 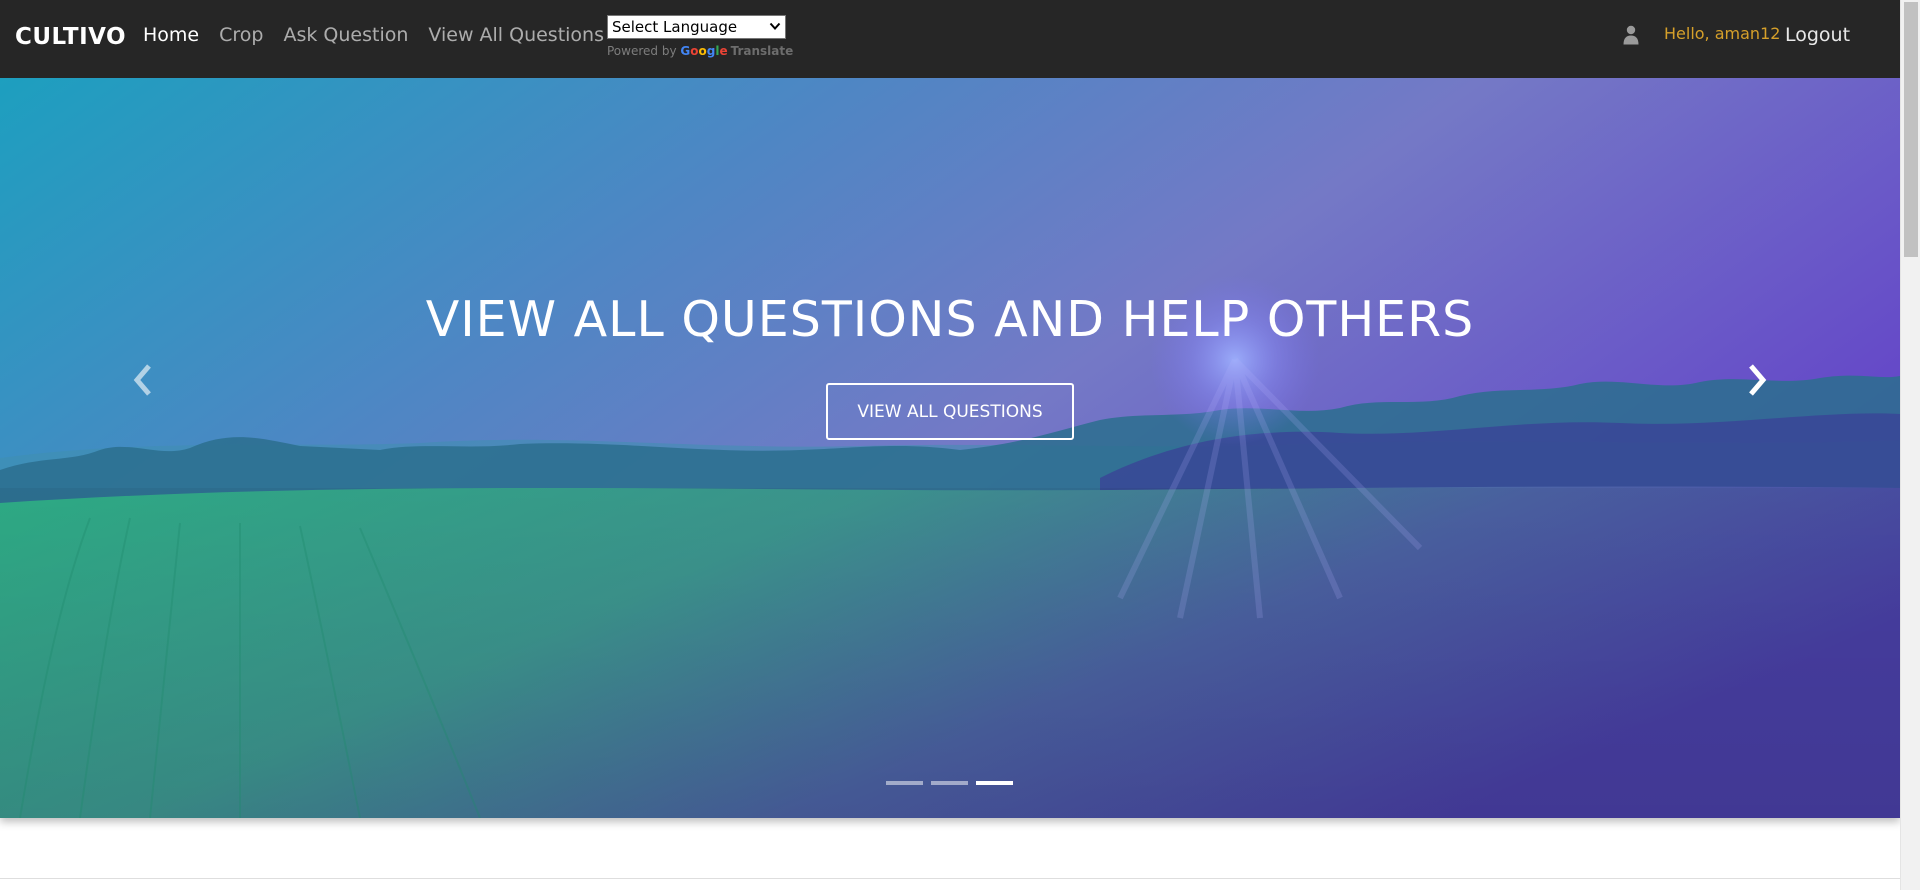 I want to click on view-all-questions-button: VIEW ALL QUESTIONS, so click(x=950, y=411).